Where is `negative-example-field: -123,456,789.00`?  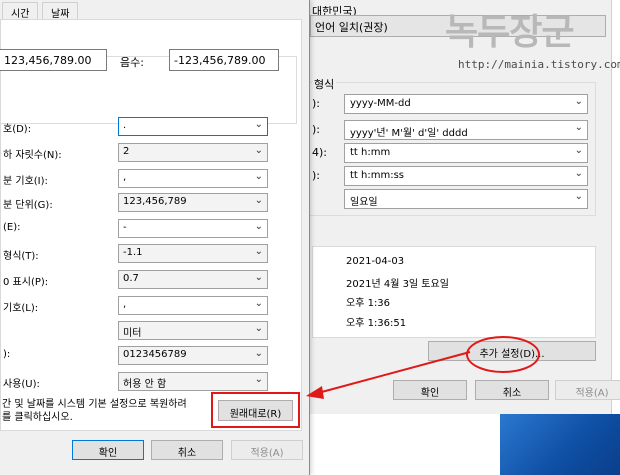
negative-example-field: -123,456,789.00 is located at coordinates (224, 60).